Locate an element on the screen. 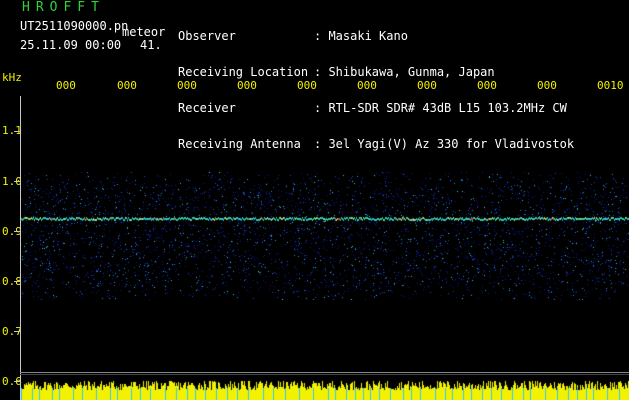  freq-tick: 0.8 is located at coordinates (12, 281).